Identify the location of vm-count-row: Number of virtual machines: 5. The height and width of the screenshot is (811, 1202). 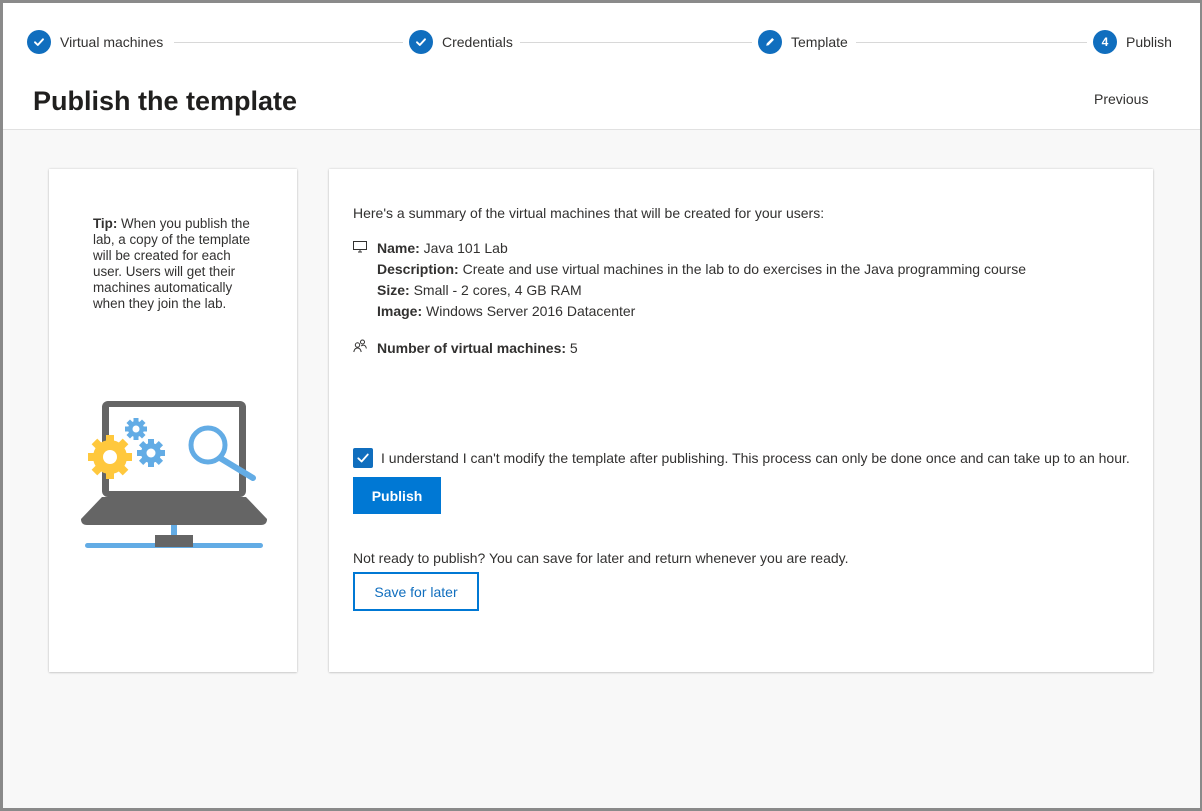
(477, 348).